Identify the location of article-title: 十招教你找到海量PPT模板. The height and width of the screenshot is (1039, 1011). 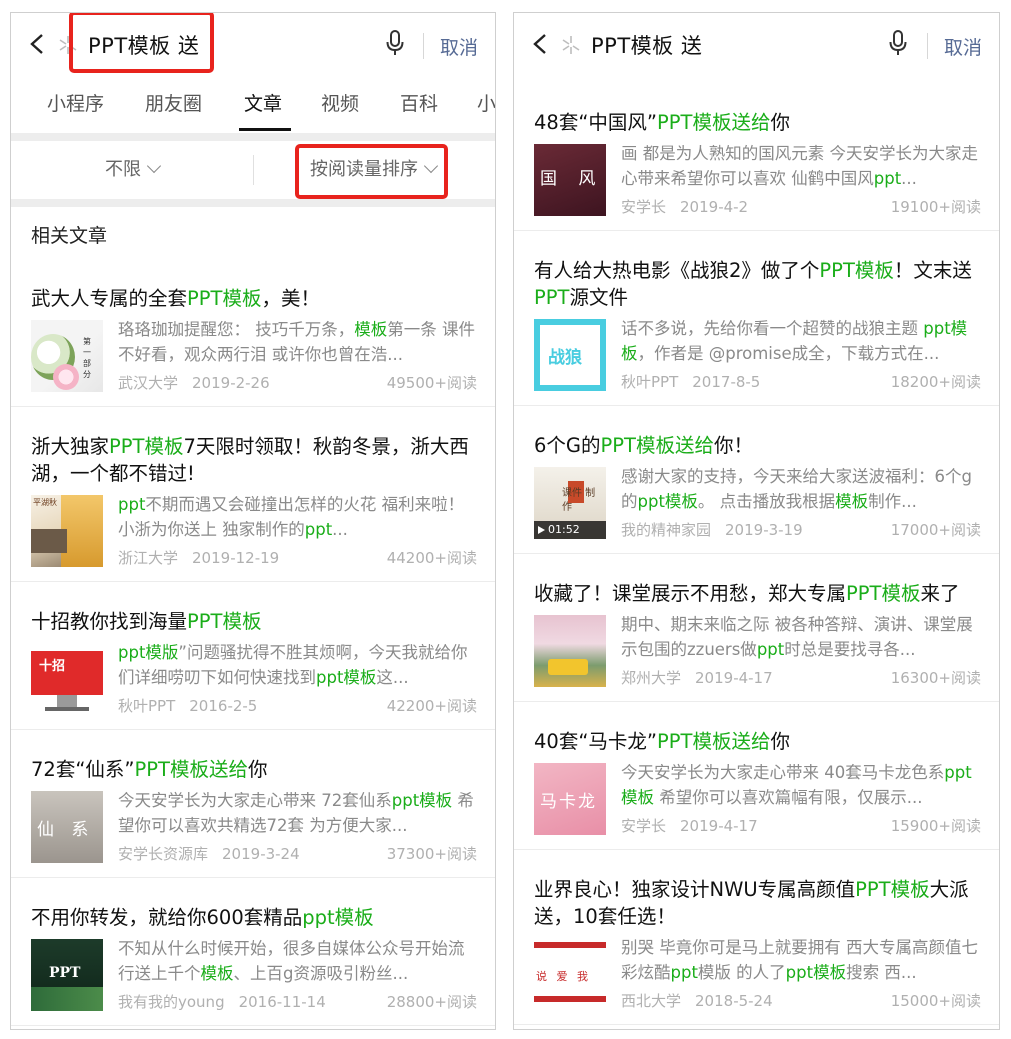
(253, 621).